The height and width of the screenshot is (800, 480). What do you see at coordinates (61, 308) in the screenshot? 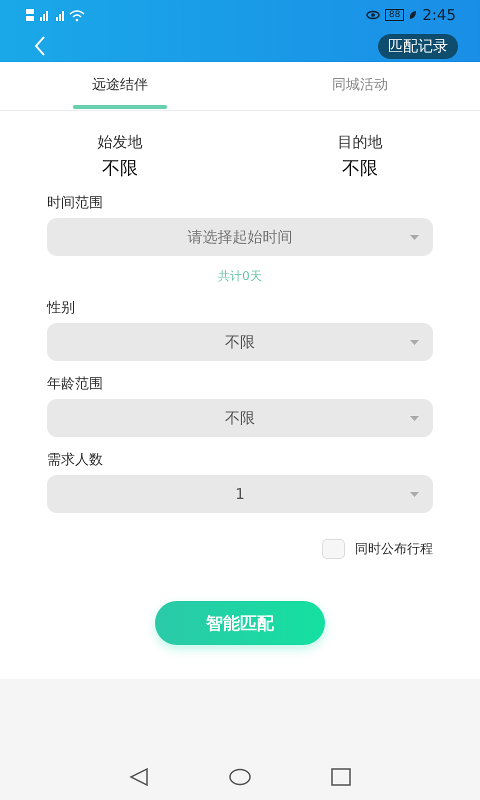
I see `field-label: 性别` at bounding box center [61, 308].